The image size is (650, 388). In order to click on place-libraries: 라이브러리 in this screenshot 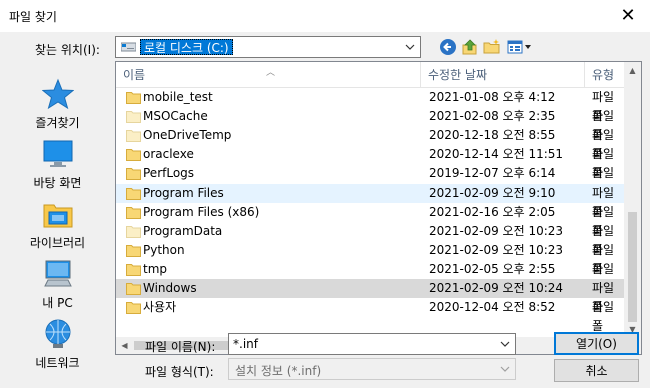, I will do `click(57, 224)`.